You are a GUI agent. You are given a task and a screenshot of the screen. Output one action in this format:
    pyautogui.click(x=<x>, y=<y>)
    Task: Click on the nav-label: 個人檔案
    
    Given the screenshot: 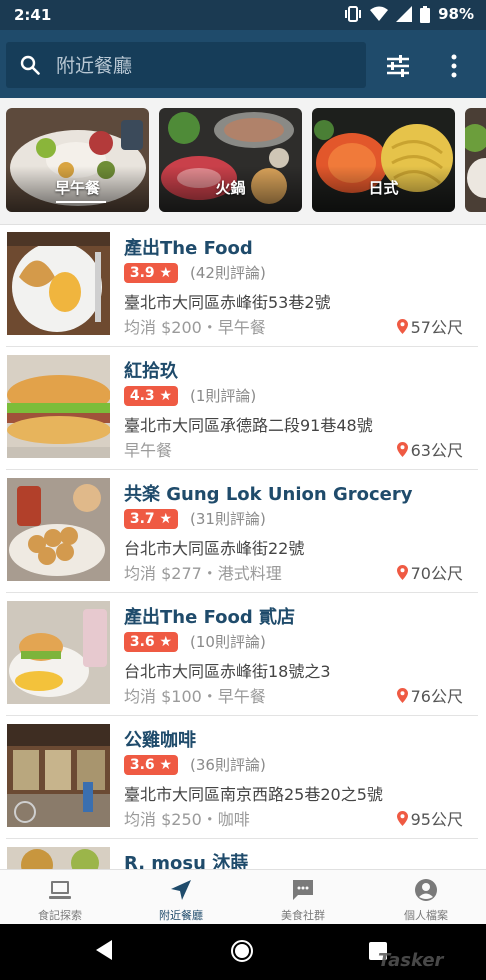 What is the action you would take?
    pyautogui.click(x=426, y=915)
    